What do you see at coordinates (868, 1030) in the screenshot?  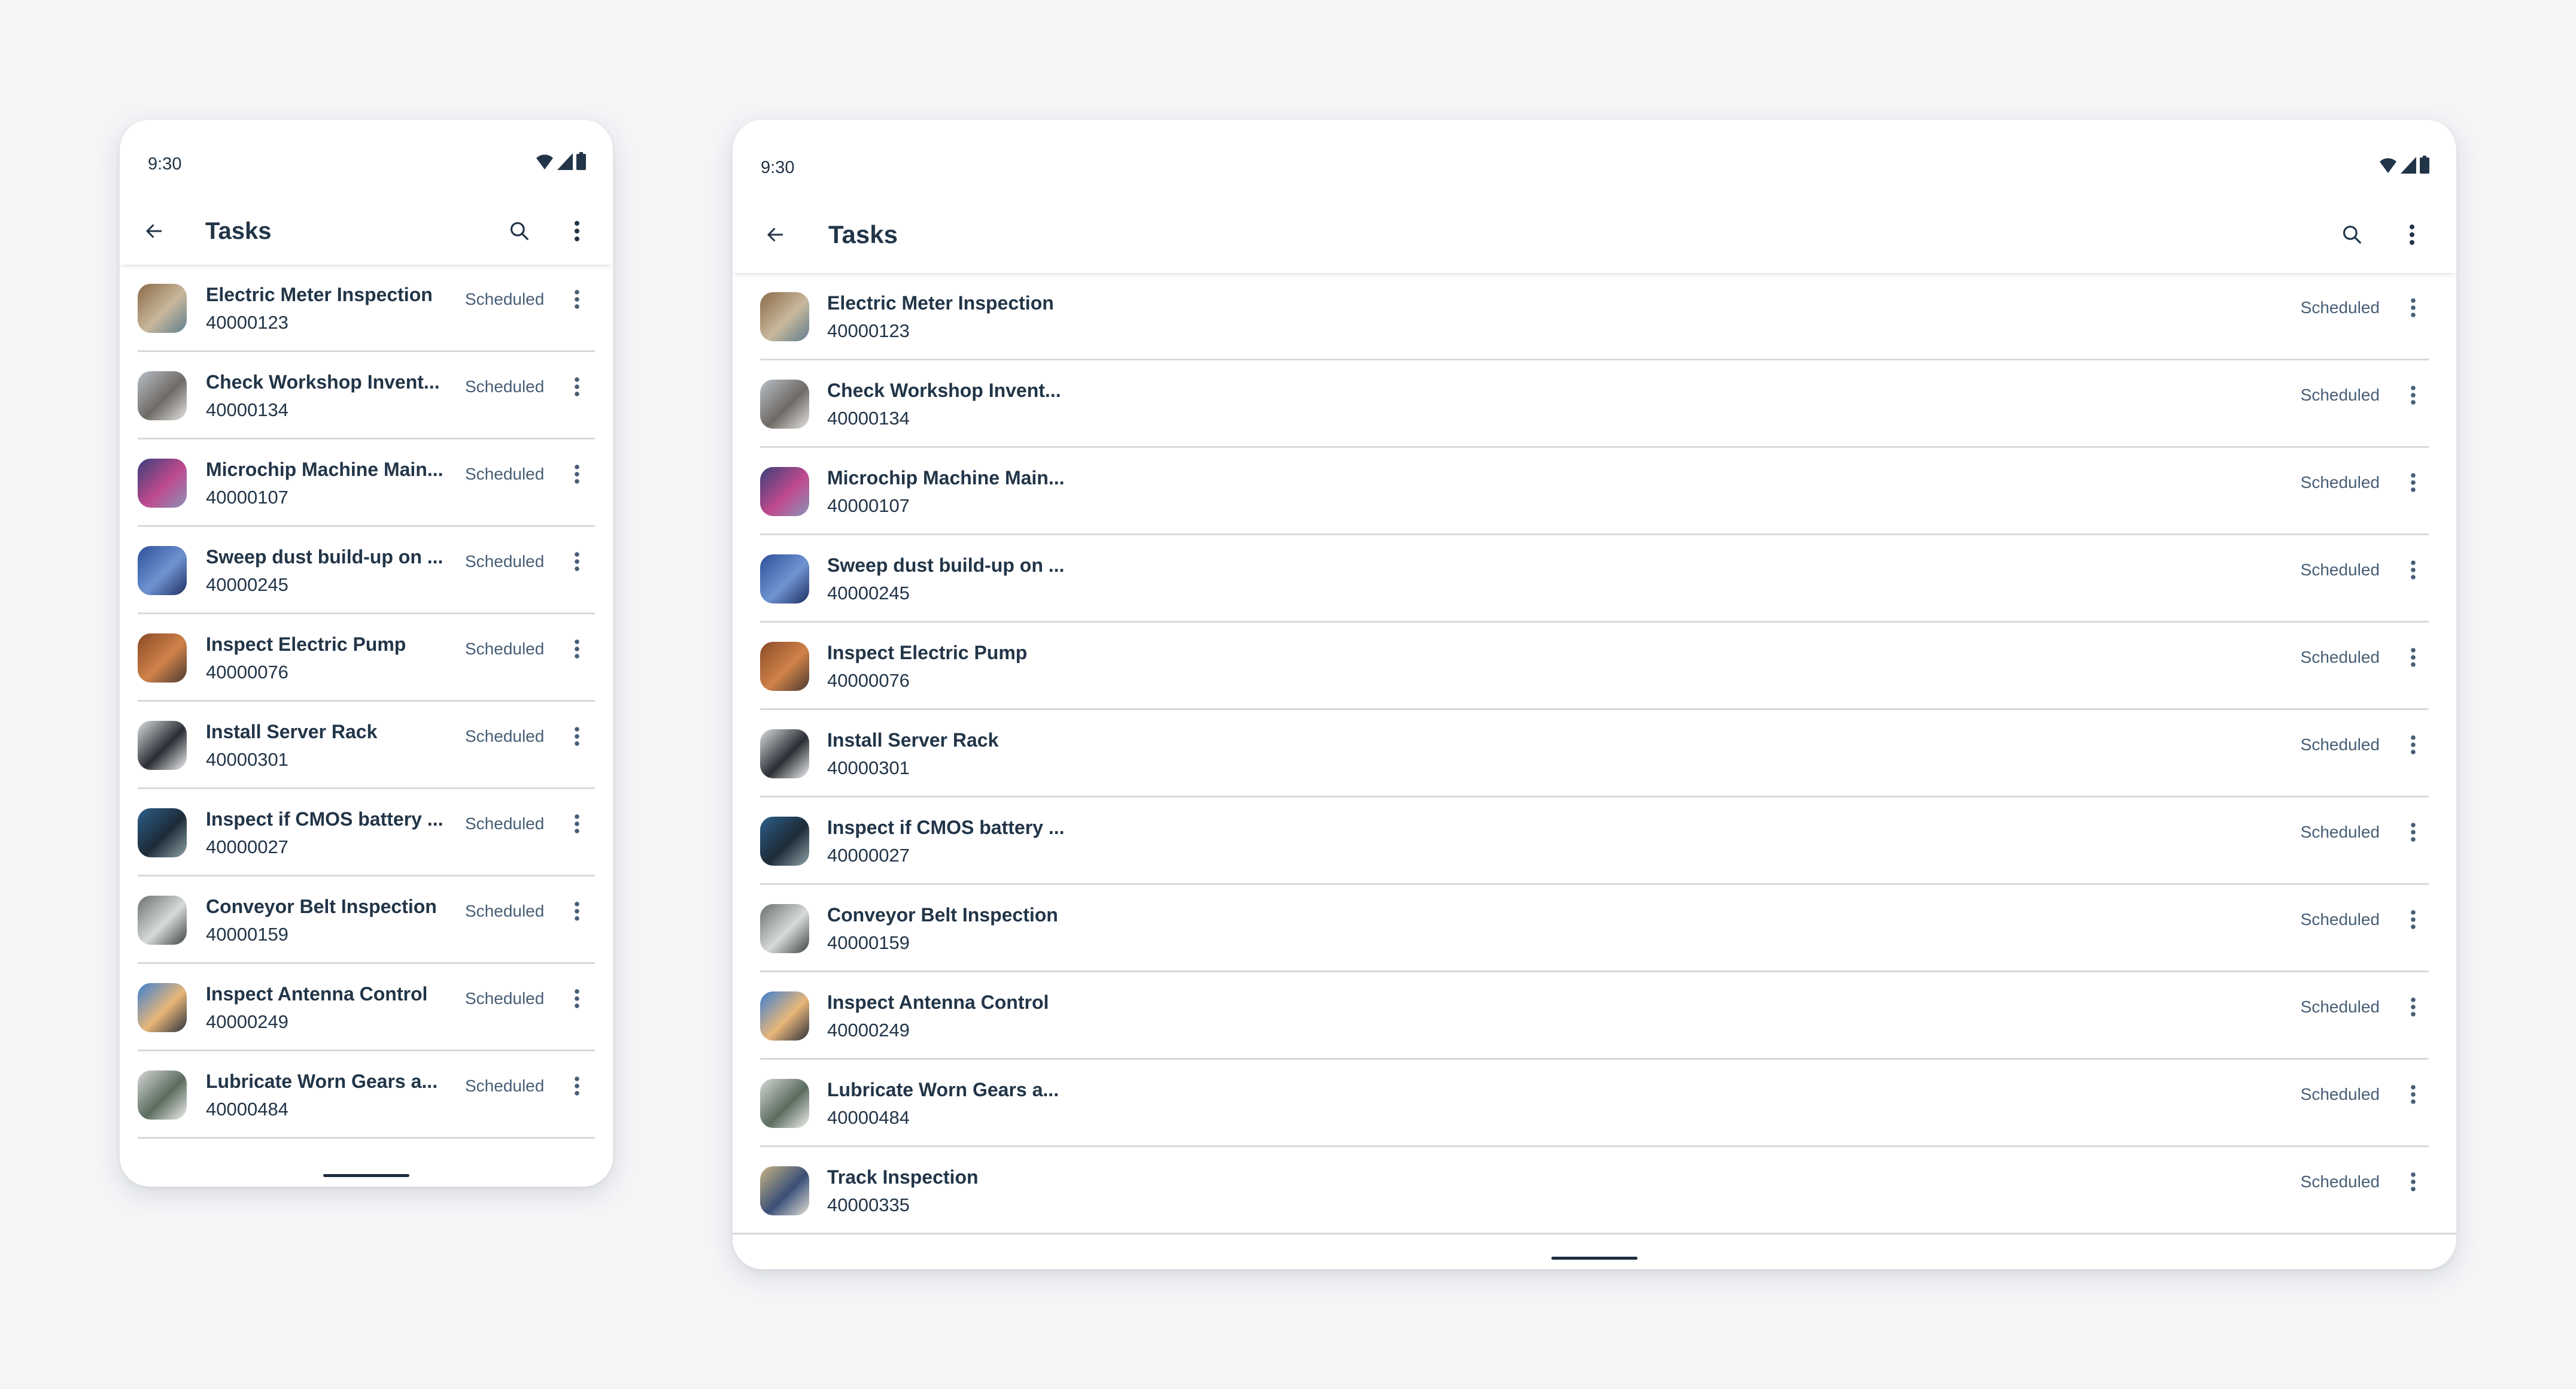 I see `task-number: 40000249` at bounding box center [868, 1030].